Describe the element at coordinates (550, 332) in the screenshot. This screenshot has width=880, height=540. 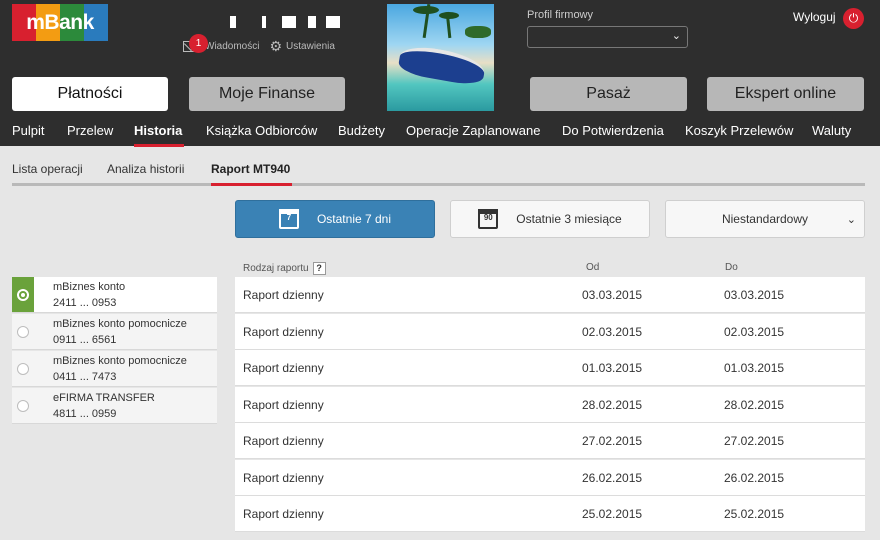
I see `table-row: Raport dzienny 02.03.2015 02.03.2015` at that location.